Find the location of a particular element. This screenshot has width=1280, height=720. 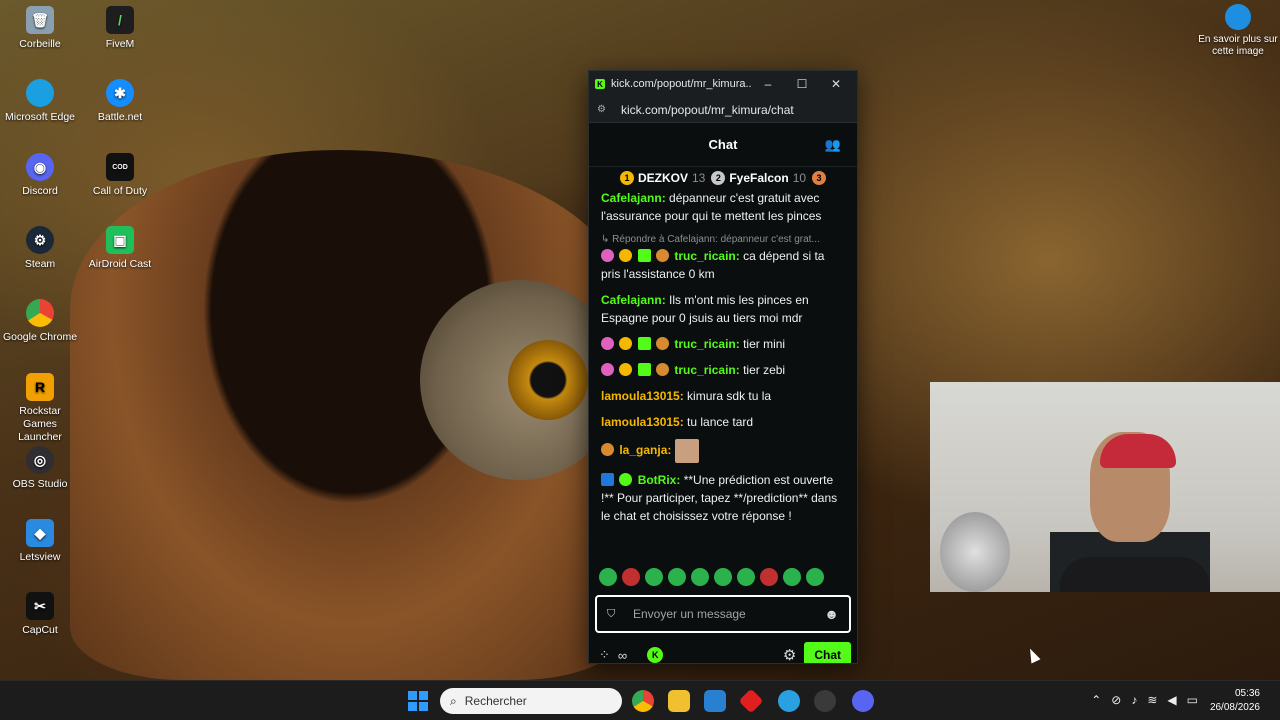

desktop-icon-label: Discord is located at coordinates (40, 191).